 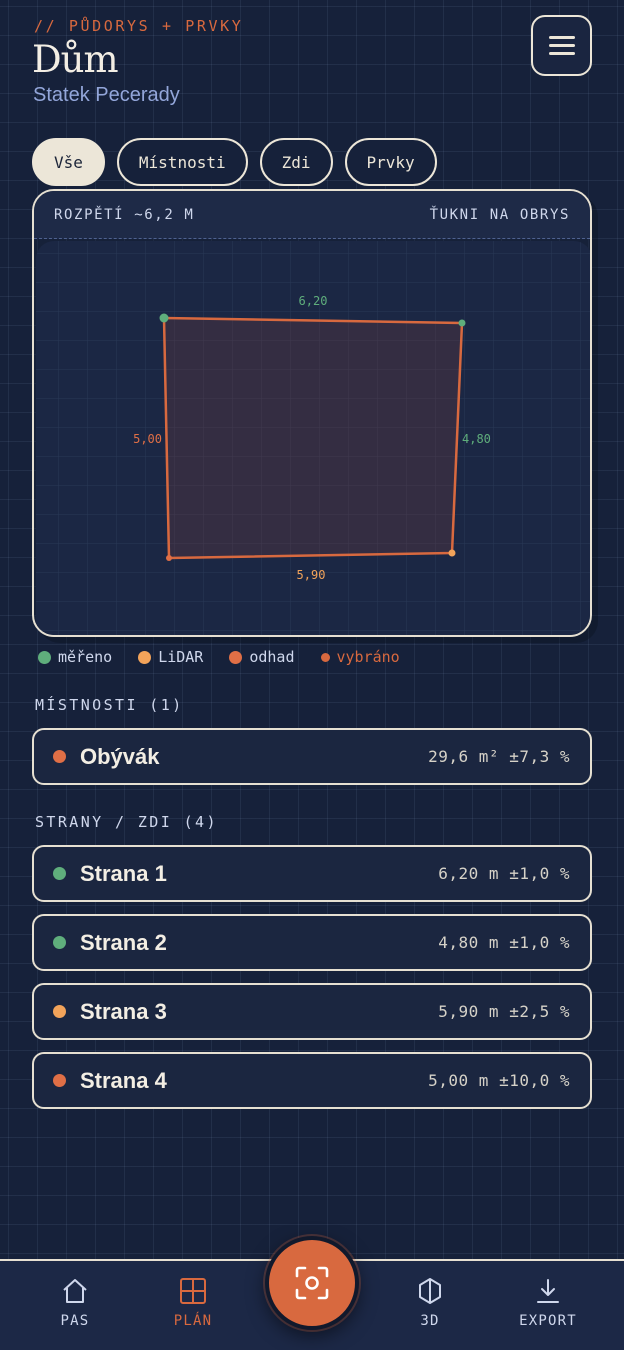 I want to click on tab-rooms: Místnosti, so click(x=182, y=162).